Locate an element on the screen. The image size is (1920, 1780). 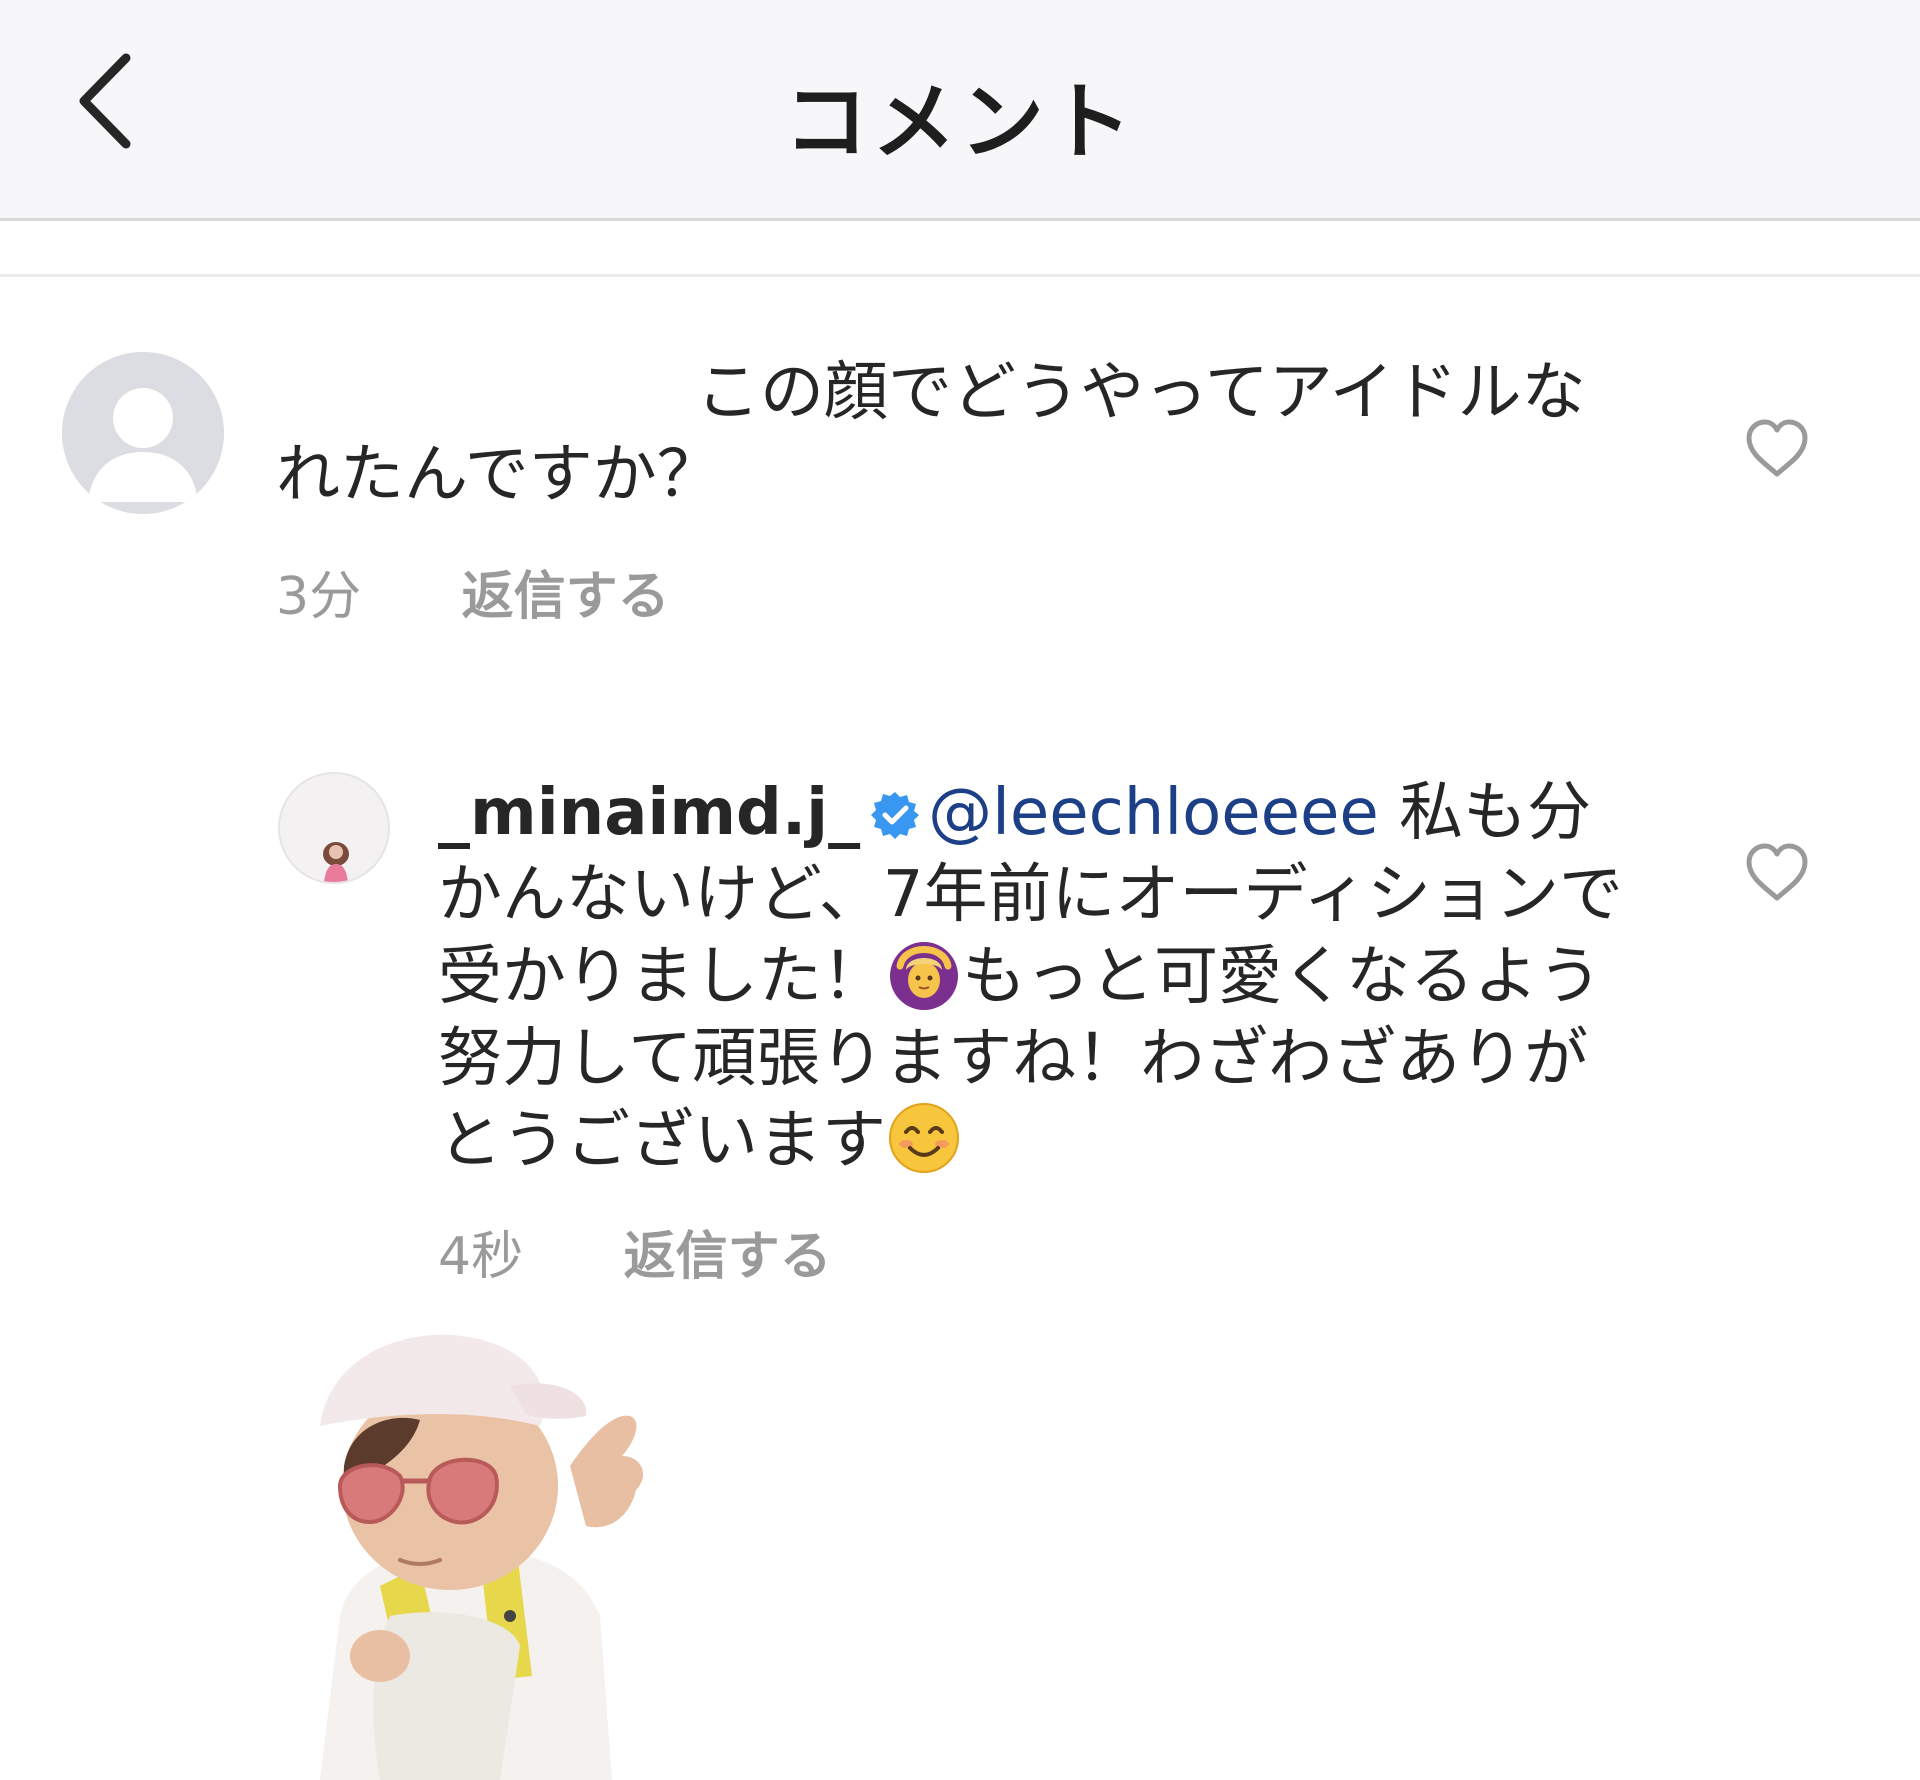
smiling-face-emoji-icon is located at coordinates (924, 1138).